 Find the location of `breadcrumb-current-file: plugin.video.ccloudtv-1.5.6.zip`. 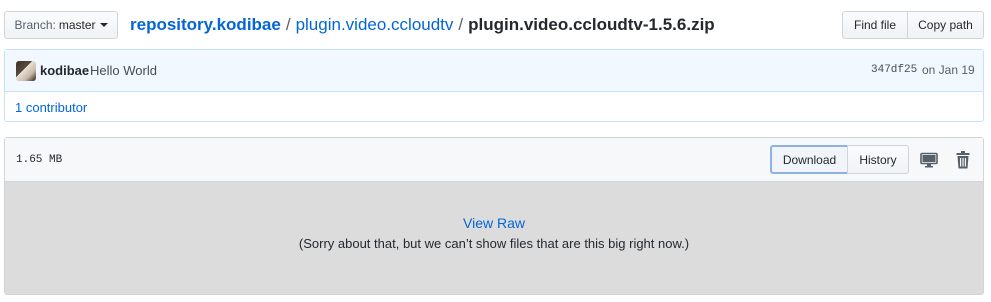

breadcrumb-current-file: plugin.video.ccloudtv-1.5.6.zip is located at coordinates (591, 24).